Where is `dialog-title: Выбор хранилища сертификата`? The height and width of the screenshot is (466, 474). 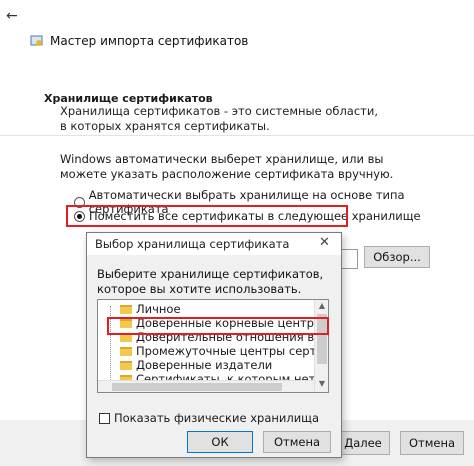 dialog-title: Выбор хранилища сертификата is located at coordinates (192, 244).